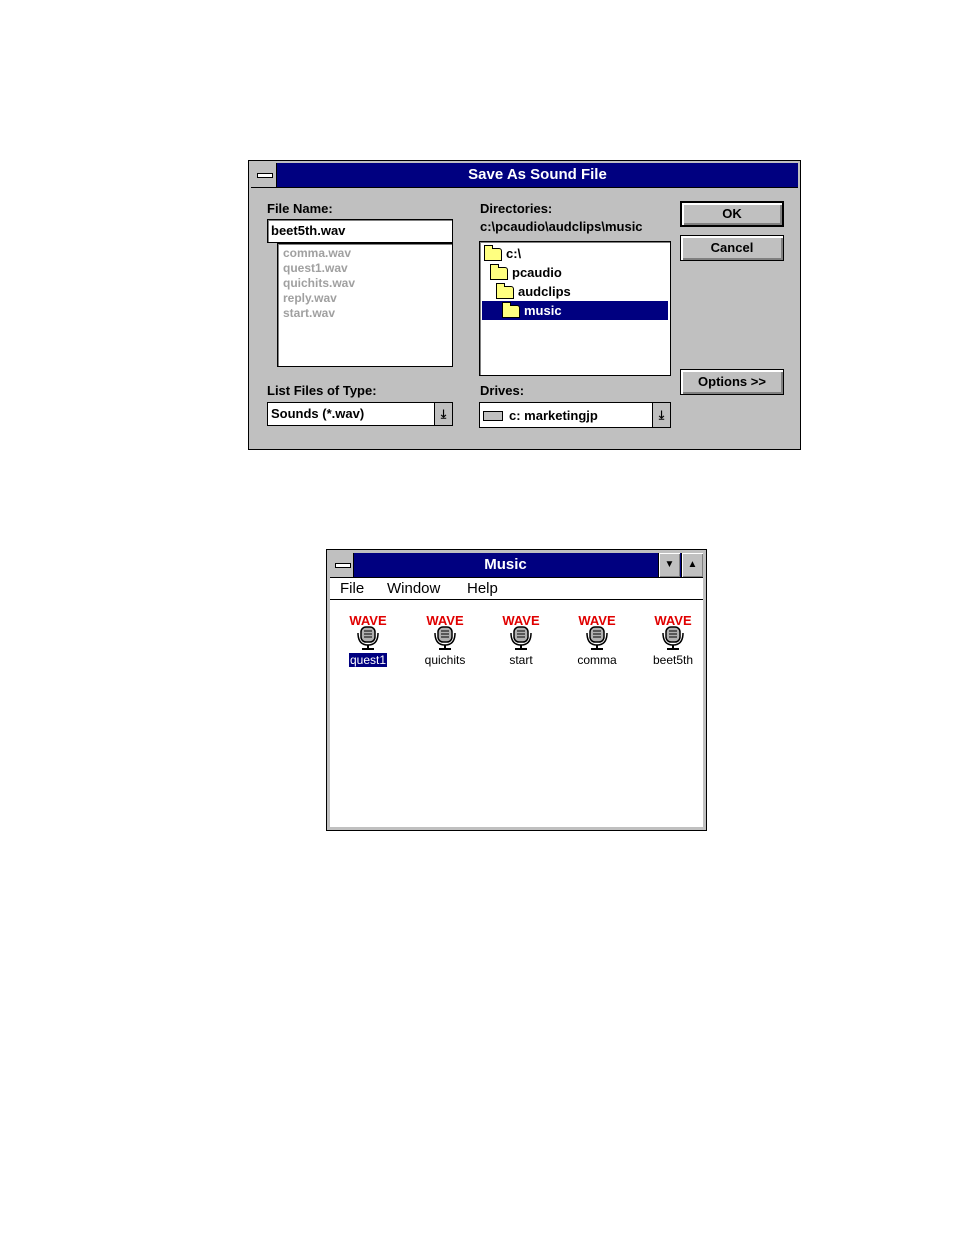 Image resolution: width=954 pixels, height=1235 pixels. Describe the element at coordinates (543, 310) in the screenshot. I see `directory-name: music` at that location.